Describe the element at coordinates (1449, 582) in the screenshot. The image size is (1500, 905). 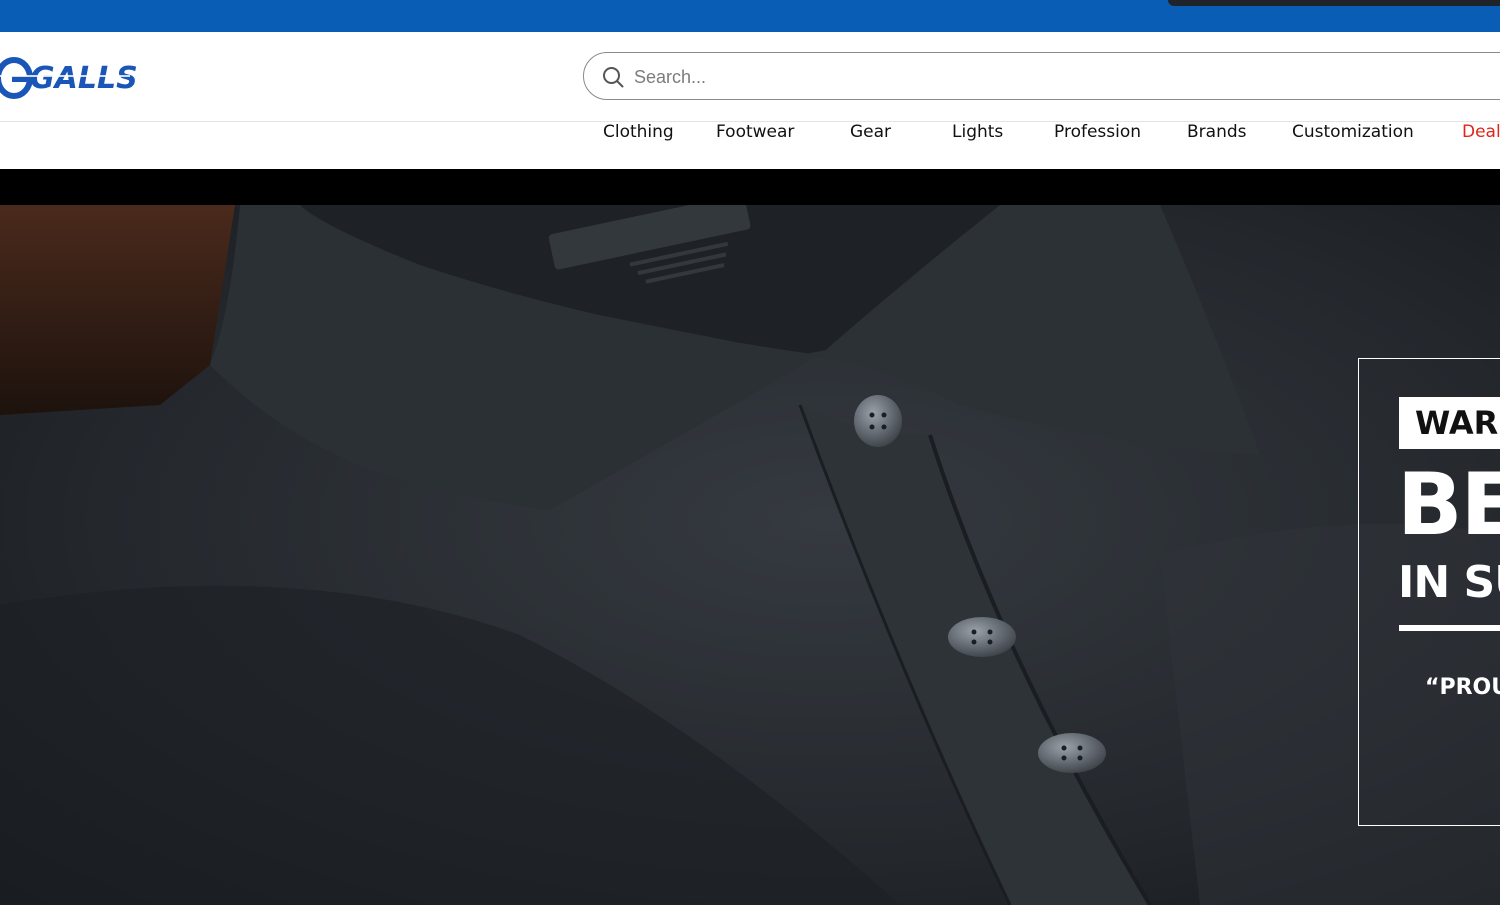
I see `promo-subhead: IN SU` at that location.